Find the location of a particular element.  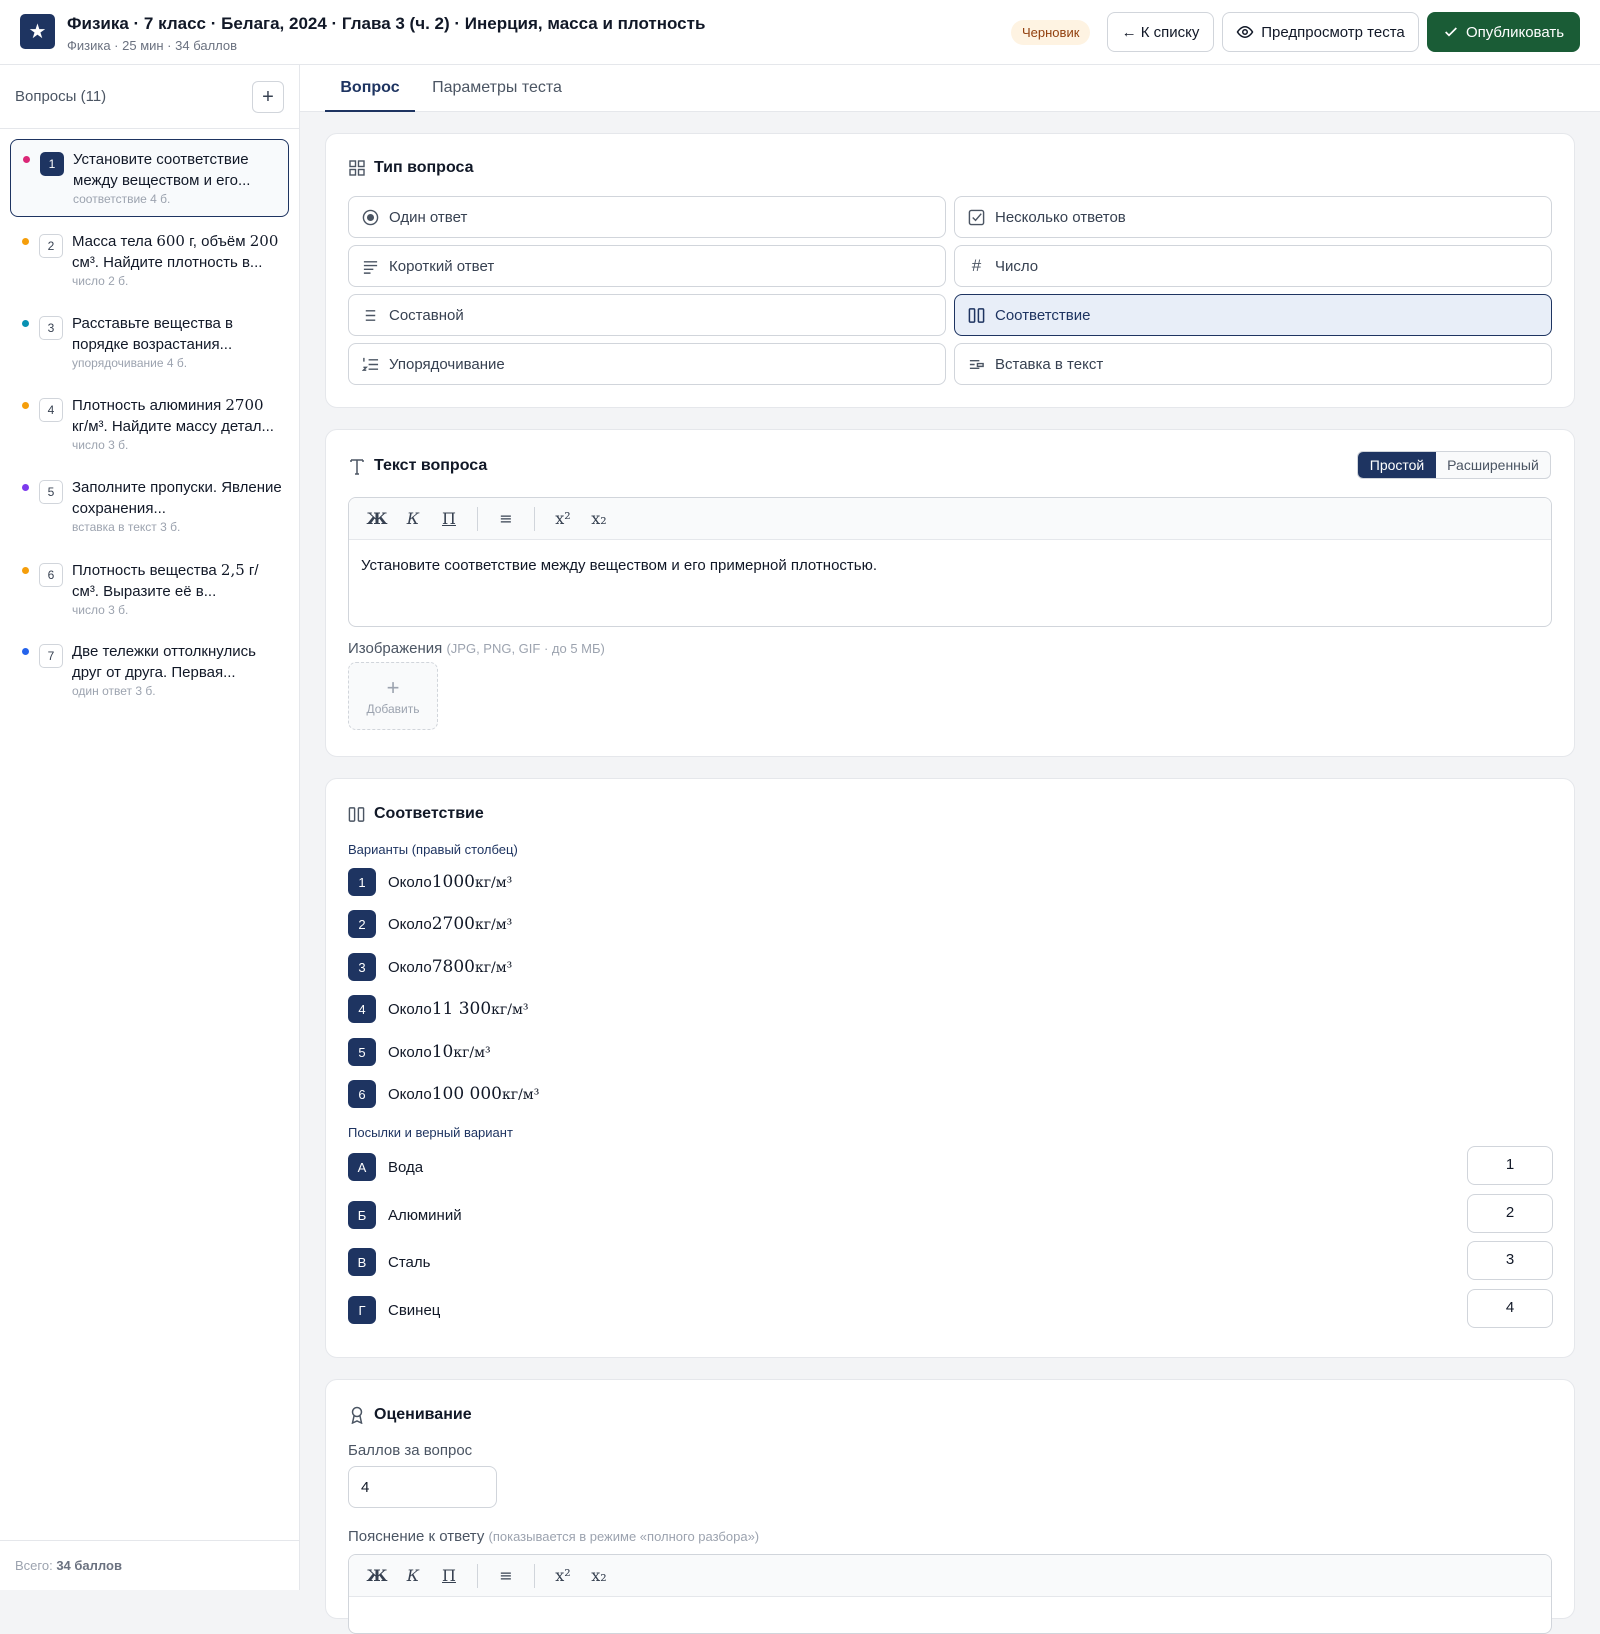

question-meta: один ответ 3 б. is located at coordinates (114, 691).